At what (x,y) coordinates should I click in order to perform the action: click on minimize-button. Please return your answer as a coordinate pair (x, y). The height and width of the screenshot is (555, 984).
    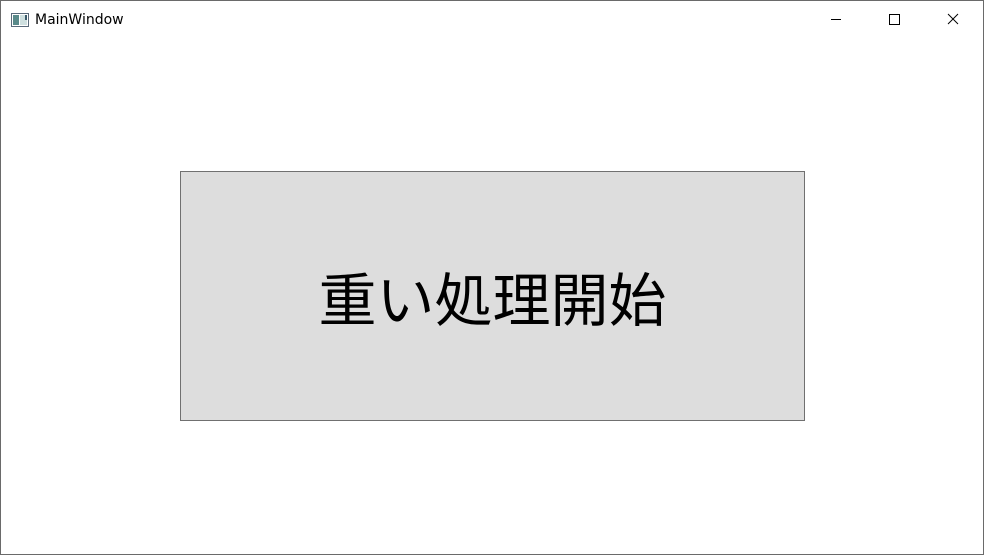
    Looking at the image, I should click on (836, 19).